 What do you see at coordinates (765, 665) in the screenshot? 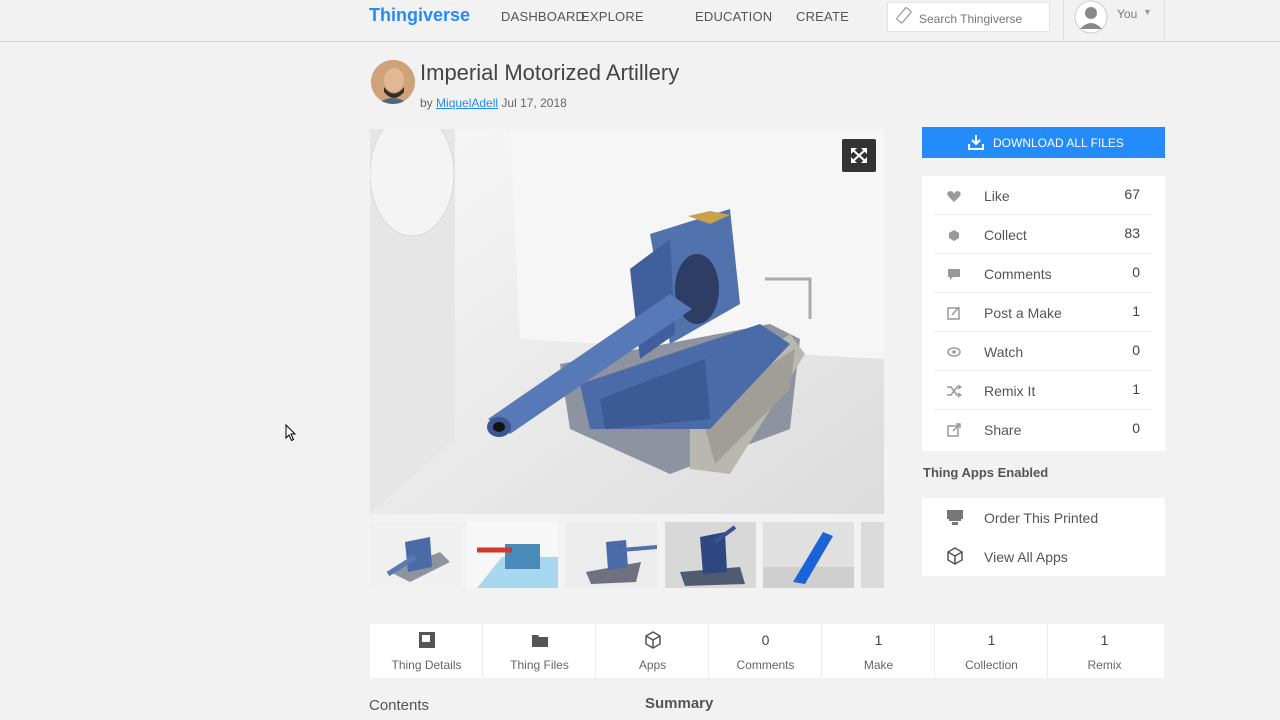
I see `tab-label: Comments` at bounding box center [765, 665].